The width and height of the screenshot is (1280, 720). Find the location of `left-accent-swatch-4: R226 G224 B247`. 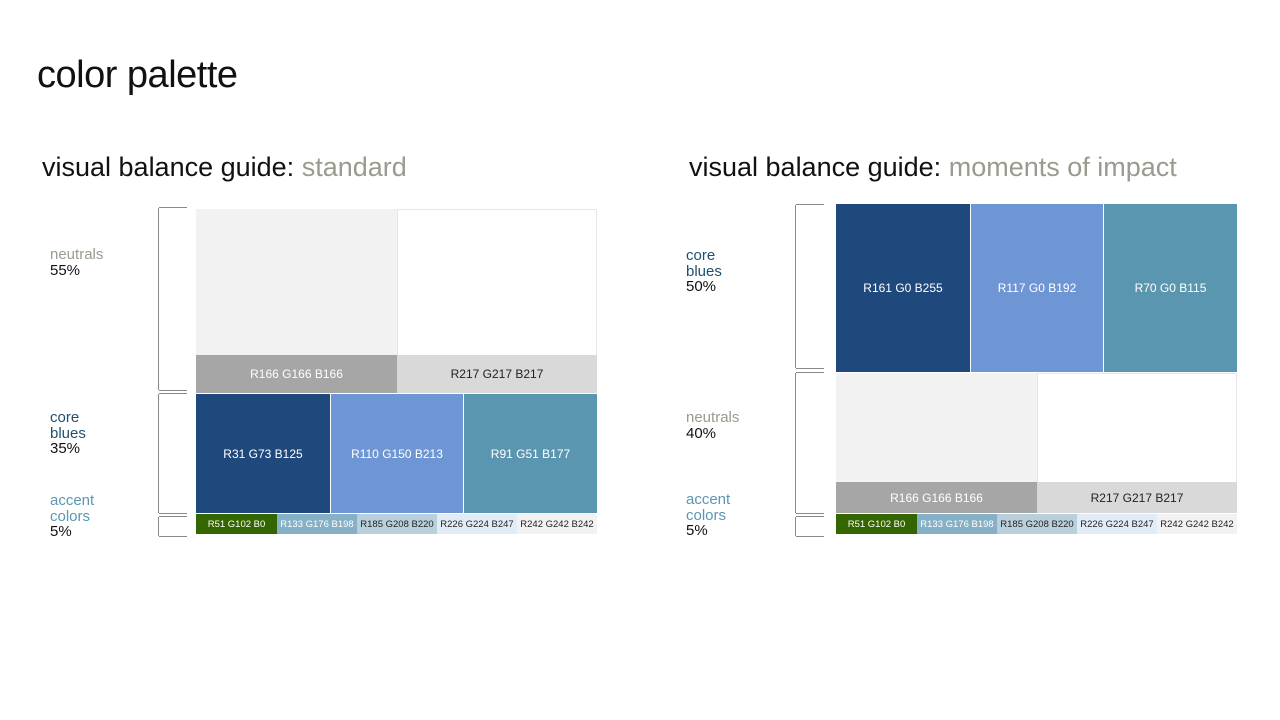

left-accent-swatch-4: R226 G224 B247 is located at coordinates (477, 524).